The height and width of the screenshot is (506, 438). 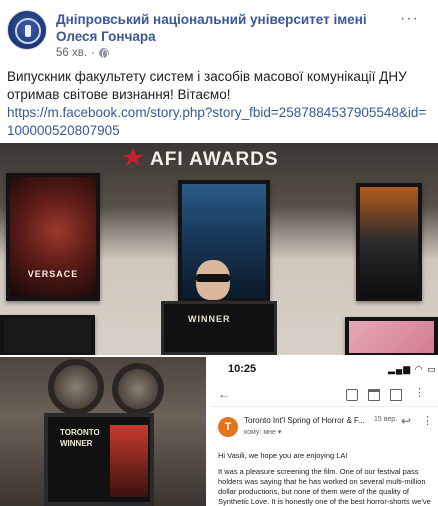 I want to click on poster-bottom-left, so click(x=47, y=335).